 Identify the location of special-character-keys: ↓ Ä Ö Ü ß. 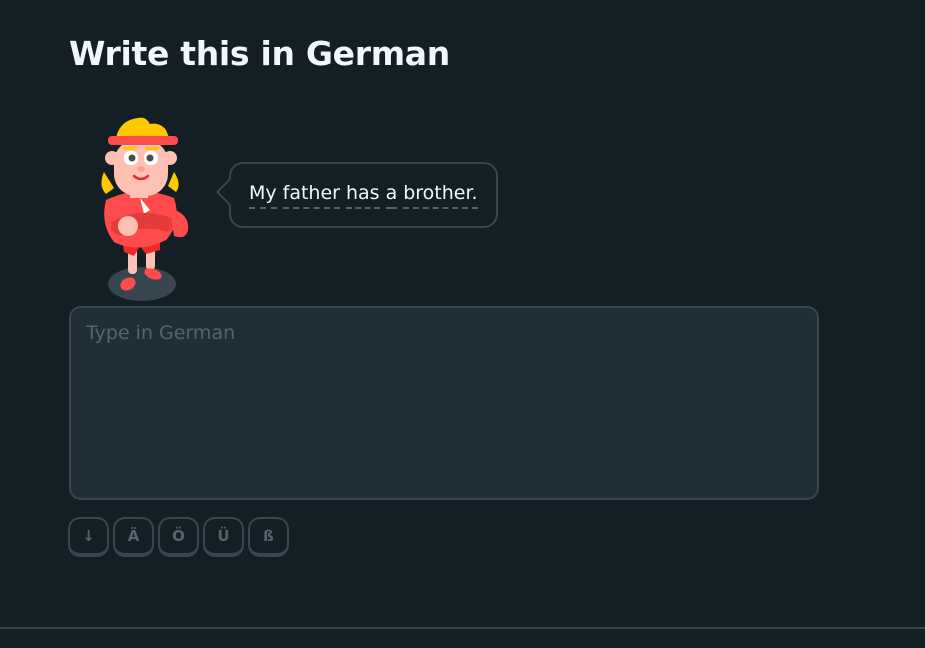
(178, 537).